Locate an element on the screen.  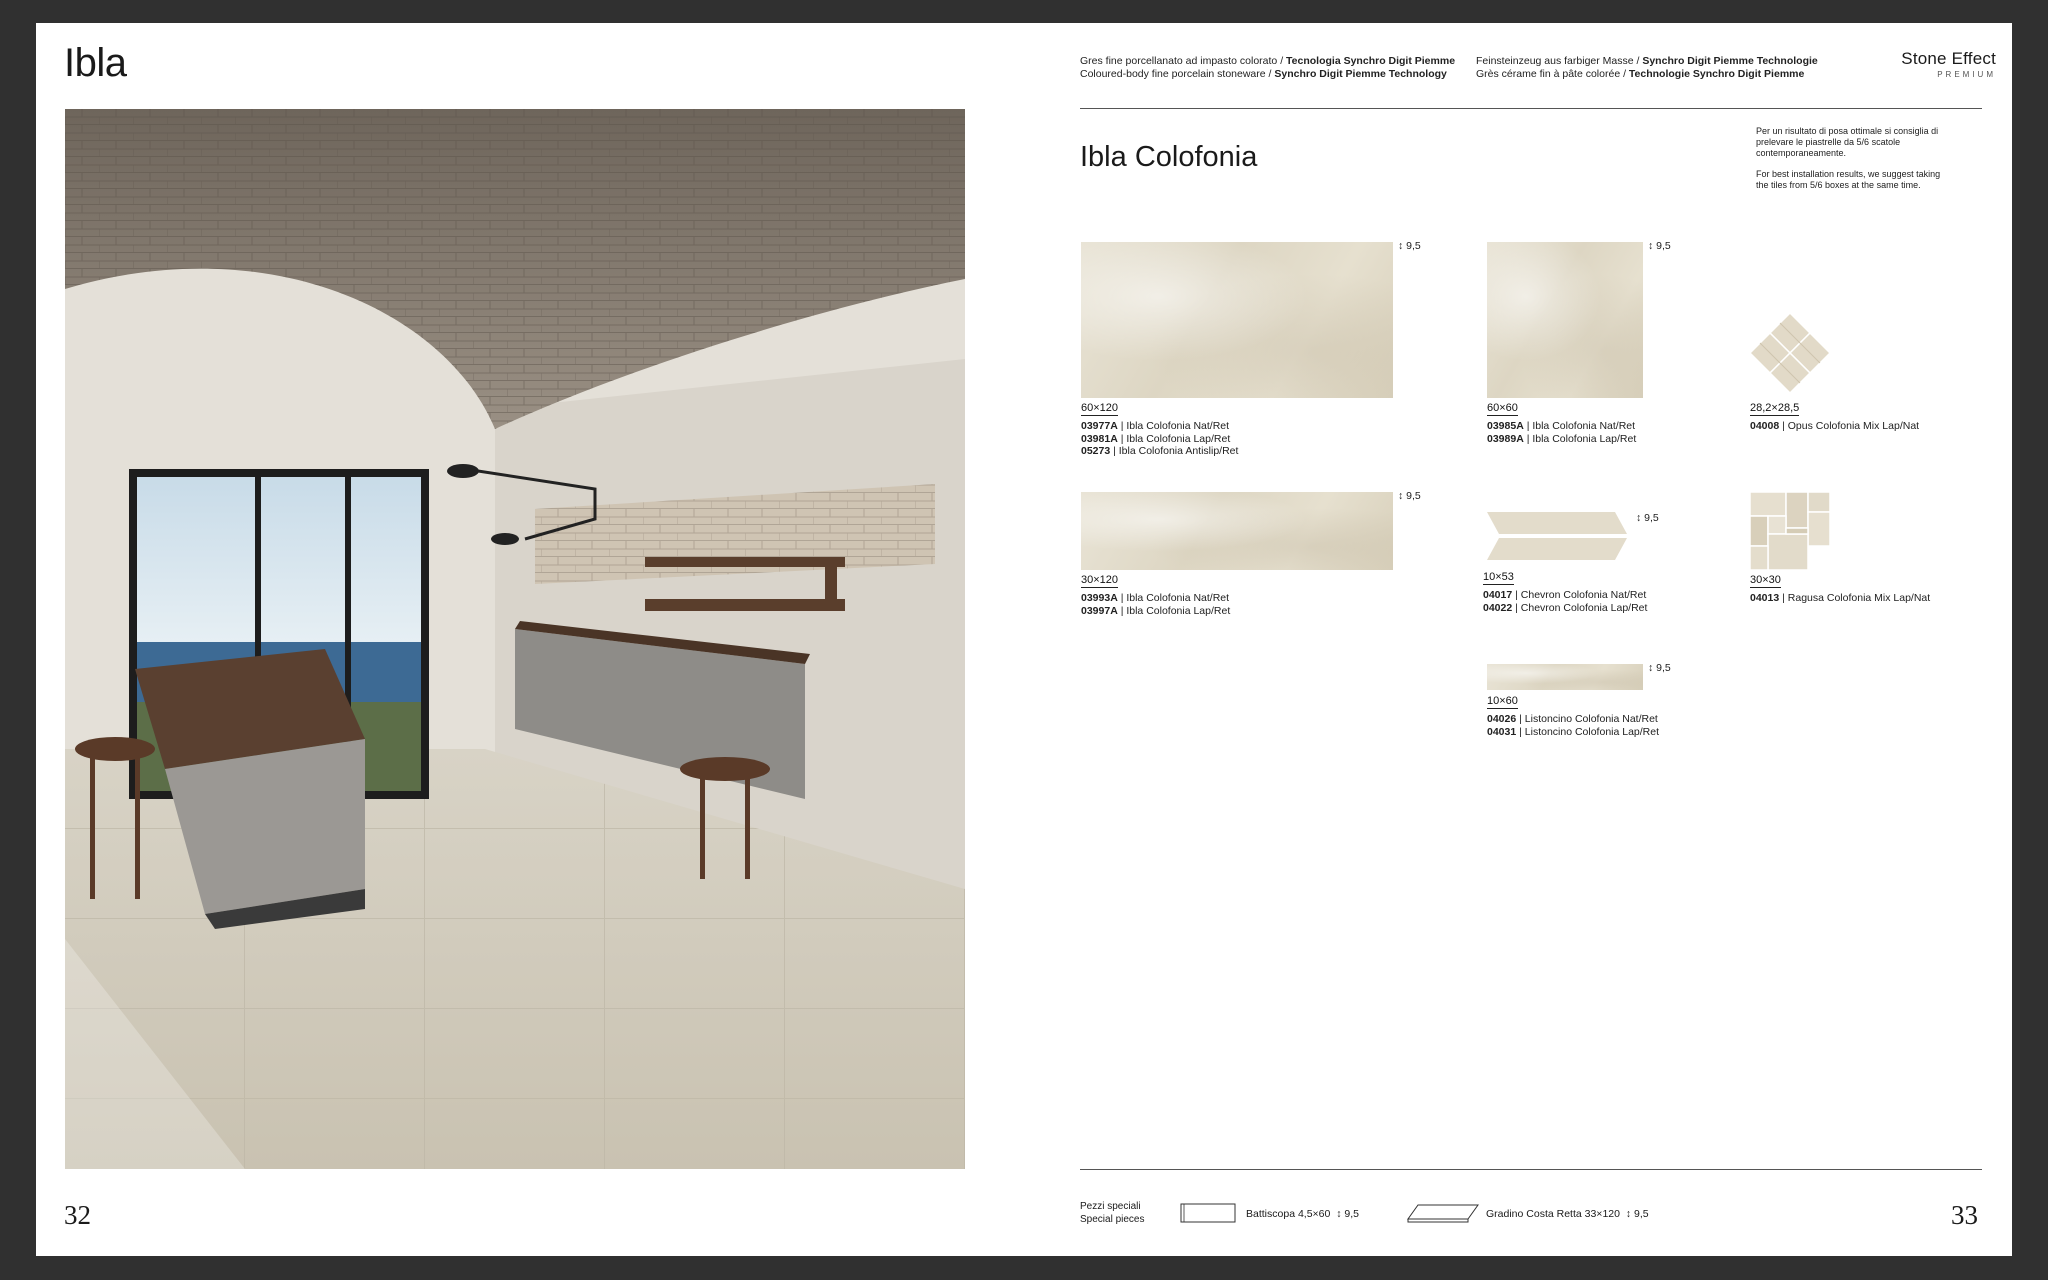
code-line: 04022 | Chevron Colofonia Lap/Ret is located at coordinates (1565, 607).